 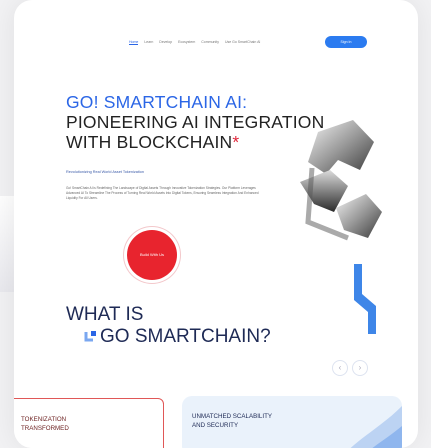 What do you see at coordinates (7, 244) in the screenshot?
I see `left-edge-decoration` at bounding box center [7, 244].